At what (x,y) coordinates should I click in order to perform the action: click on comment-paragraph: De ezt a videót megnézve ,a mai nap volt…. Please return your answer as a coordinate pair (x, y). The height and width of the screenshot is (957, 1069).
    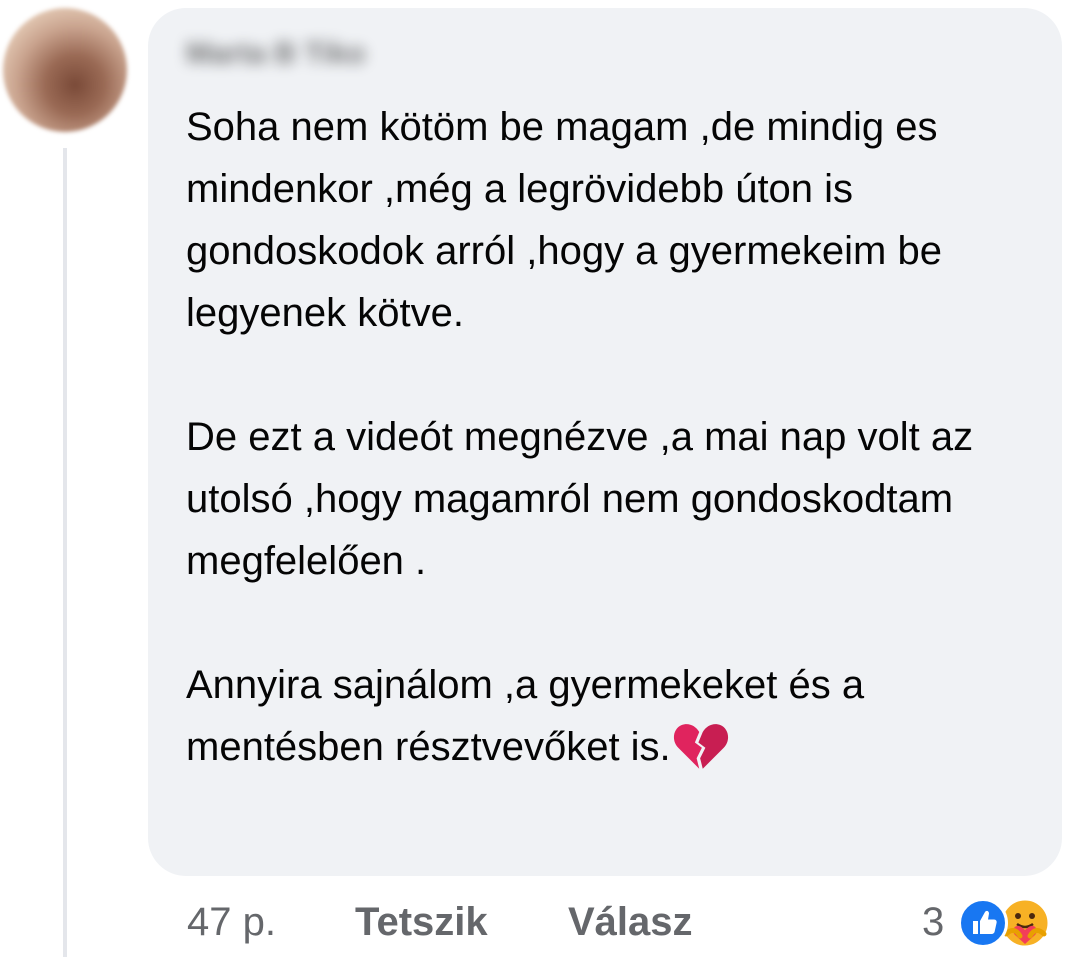
    Looking at the image, I should click on (580, 499).